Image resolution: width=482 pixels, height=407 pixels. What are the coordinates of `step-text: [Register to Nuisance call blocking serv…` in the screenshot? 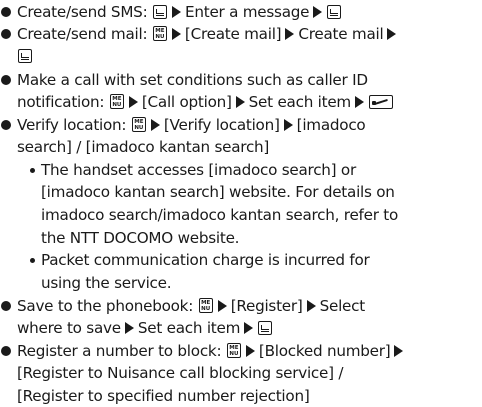 It's located at (180, 373).